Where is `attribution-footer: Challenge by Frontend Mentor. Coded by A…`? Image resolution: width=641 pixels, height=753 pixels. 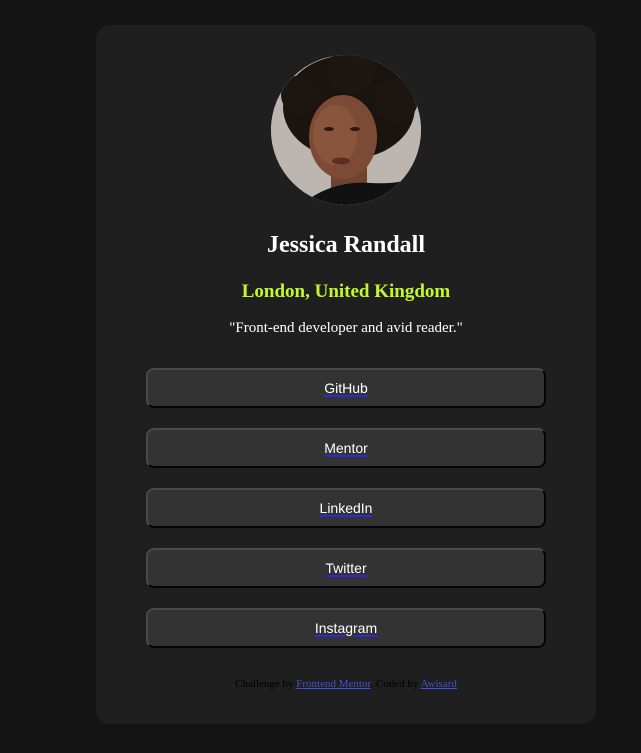
attribution-footer: Challenge by Frontend Mentor. Coded by A… is located at coordinates (346, 684).